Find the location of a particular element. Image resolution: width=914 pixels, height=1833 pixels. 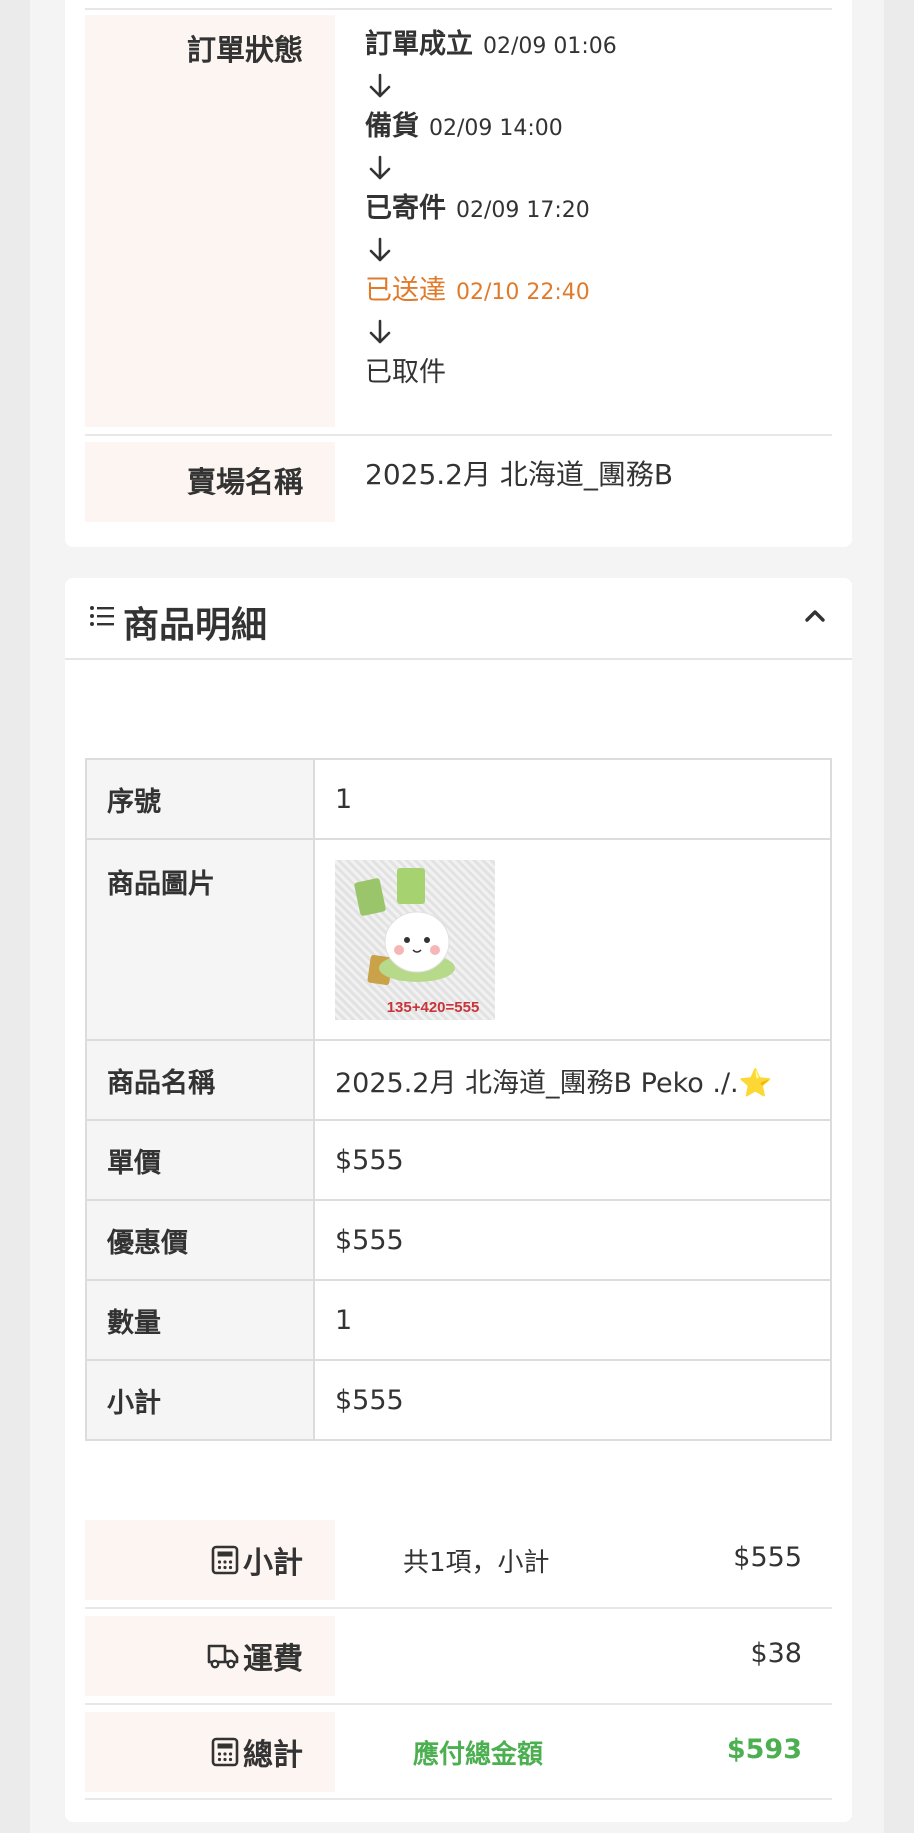

list-icon is located at coordinates (102, 618).